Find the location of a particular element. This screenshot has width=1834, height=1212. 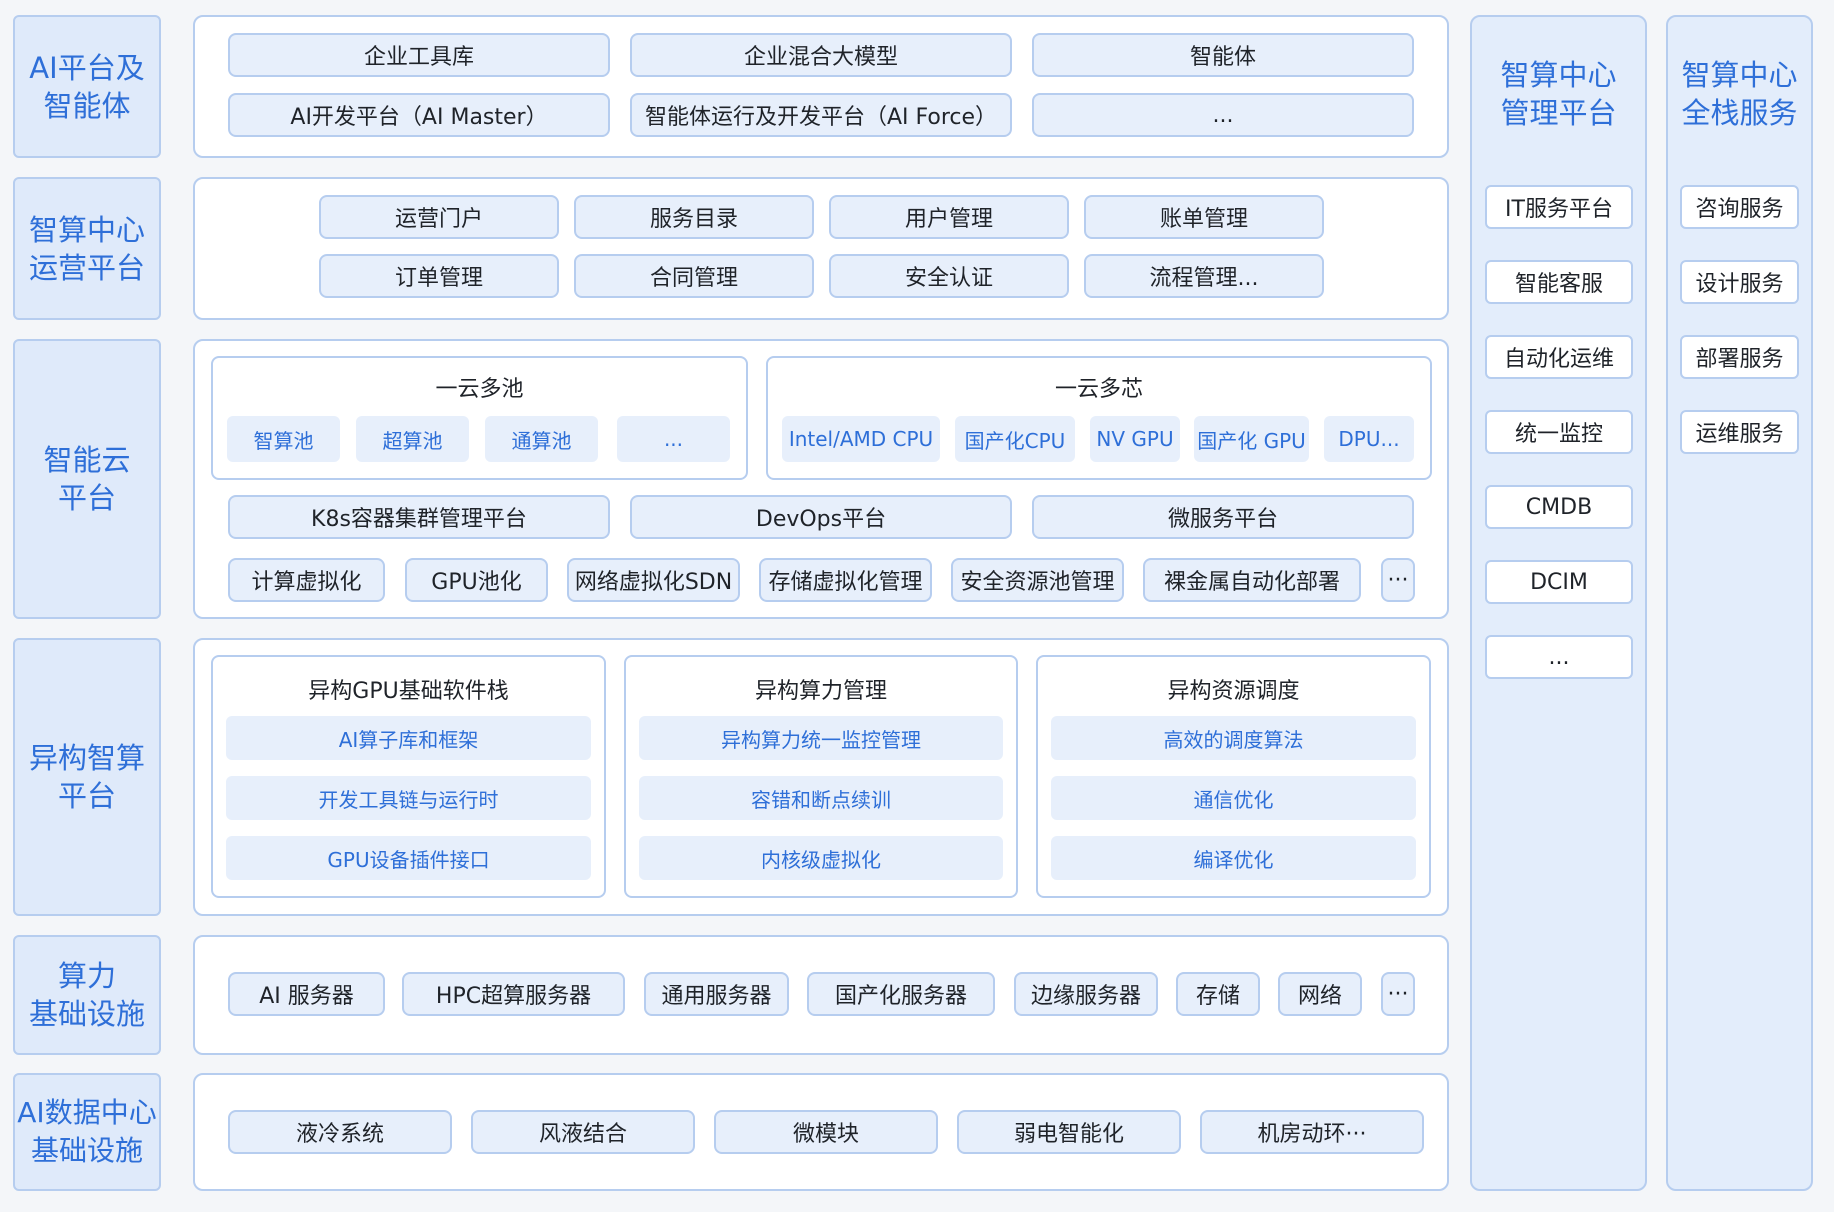

mgmt-item: CMDB is located at coordinates (1559, 507).